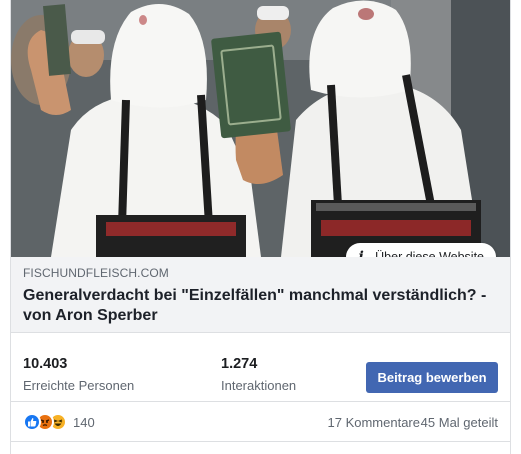 The width and height of the screenshot is (521, 454). Describe the element at coordinates (78, 374) in the screenshot. I see `reach-stat: 10.403 Erreichte Personen` at that location.